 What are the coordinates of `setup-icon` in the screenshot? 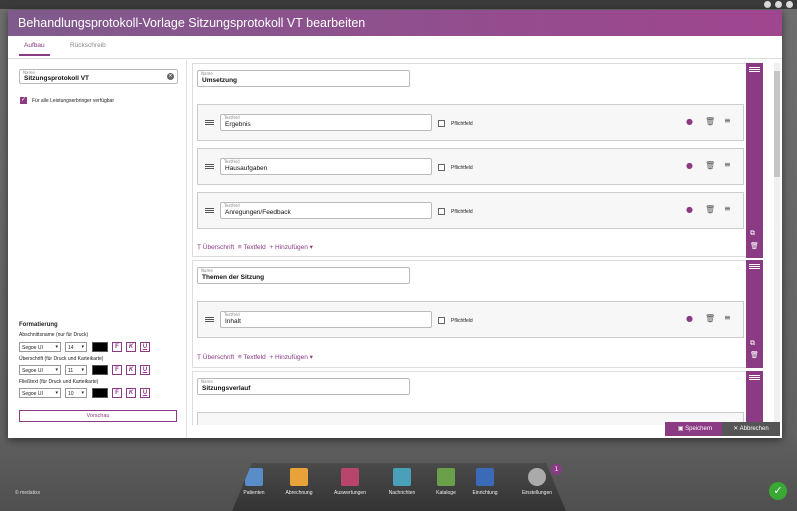 It's located at (485, 477).